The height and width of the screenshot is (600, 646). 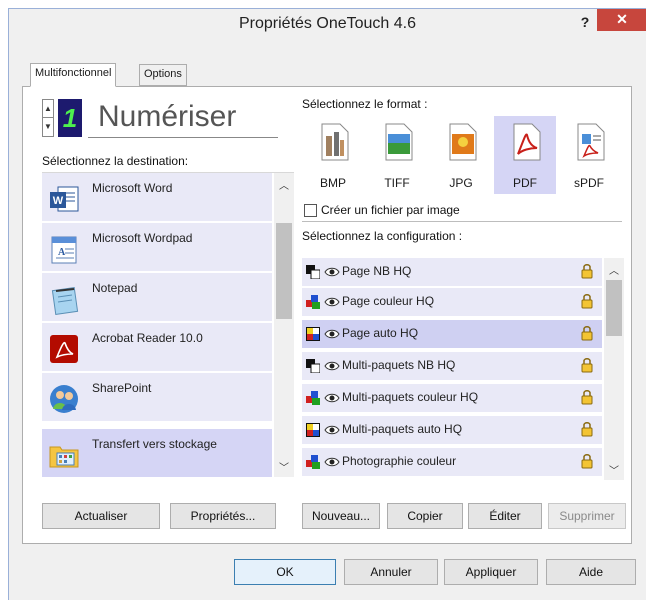 What do you see at coordinates (157, 197) in the screenshot?
I see `list-item: W Microsoft Word` at bounding box center [157, 197].